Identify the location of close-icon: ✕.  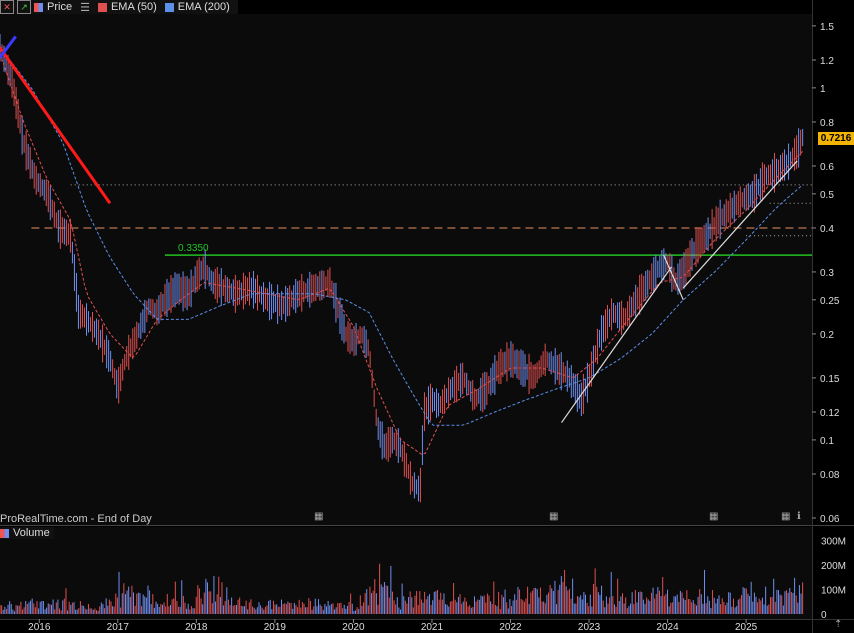
(7, 7).